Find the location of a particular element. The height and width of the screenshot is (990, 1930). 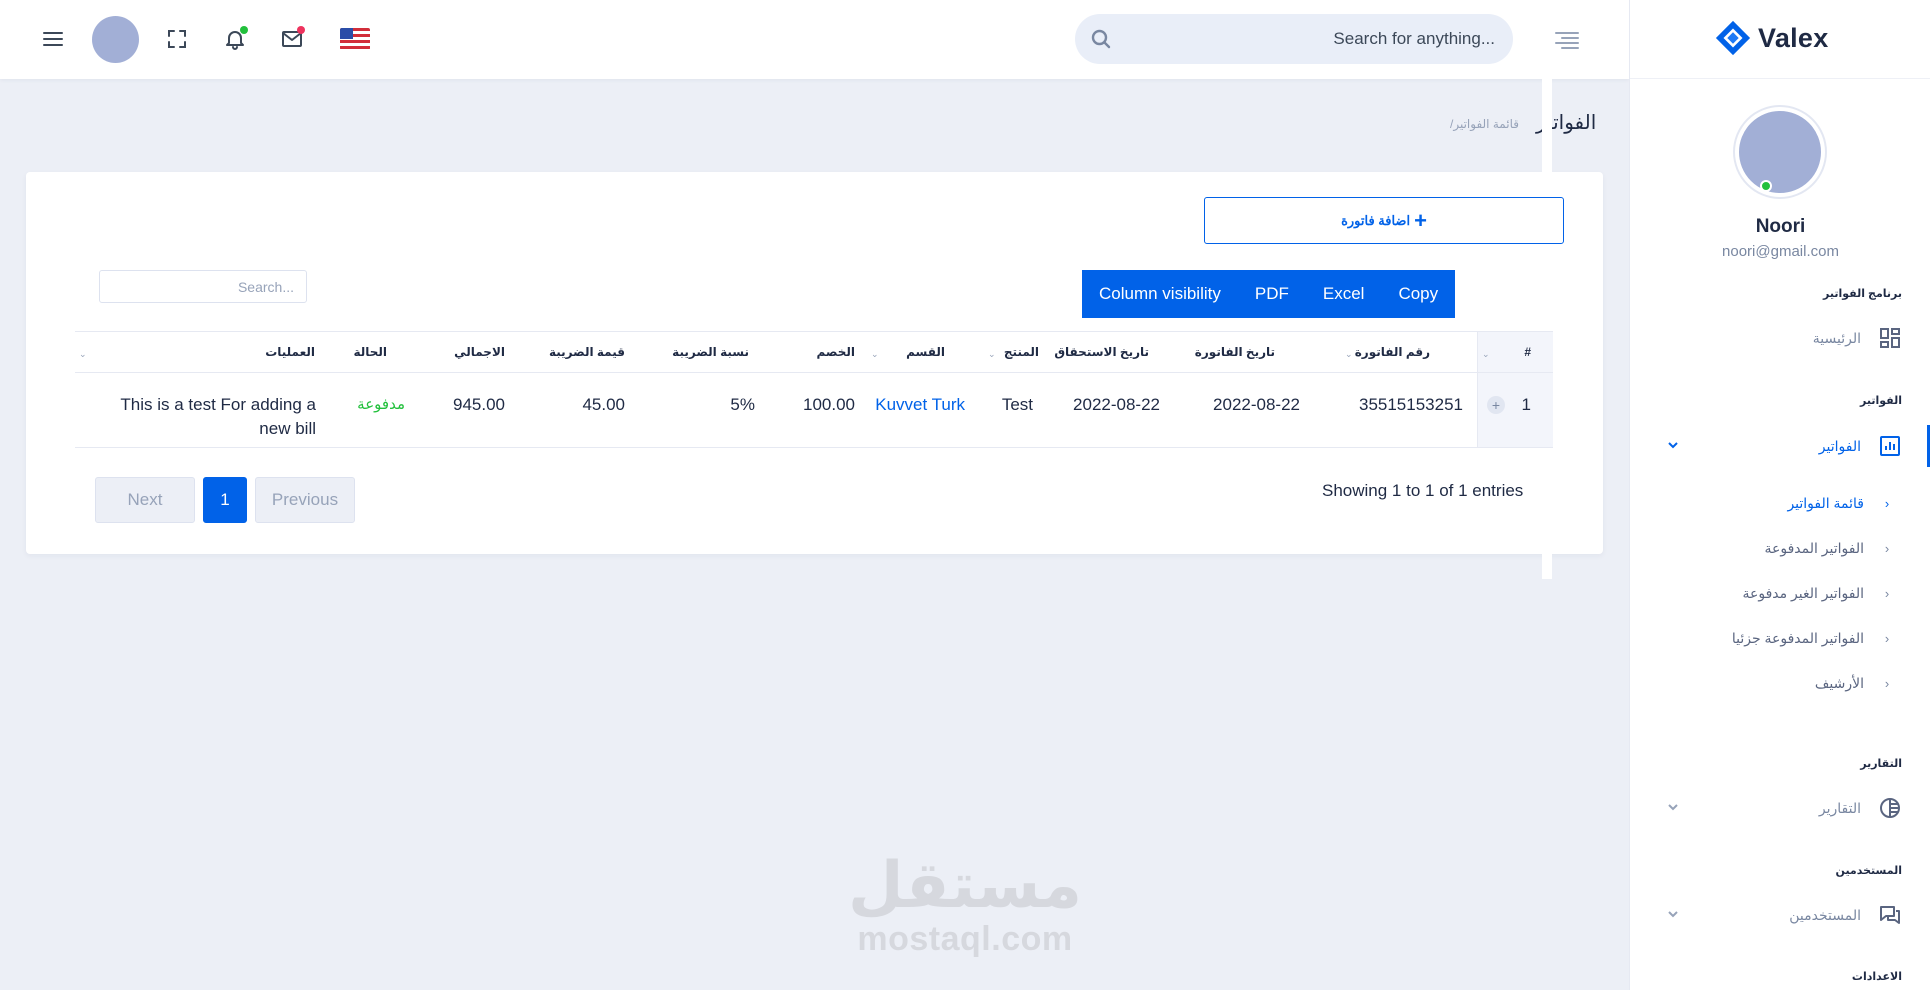

excel-button: Excel is located at coordinates (1343, 294).